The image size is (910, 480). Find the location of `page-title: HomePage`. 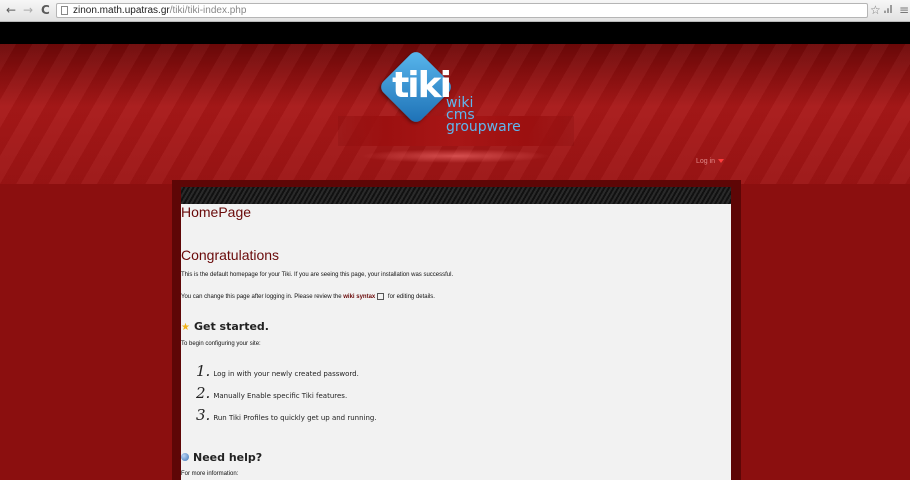

page-title: HomePage is located at coordinates (216, 212).